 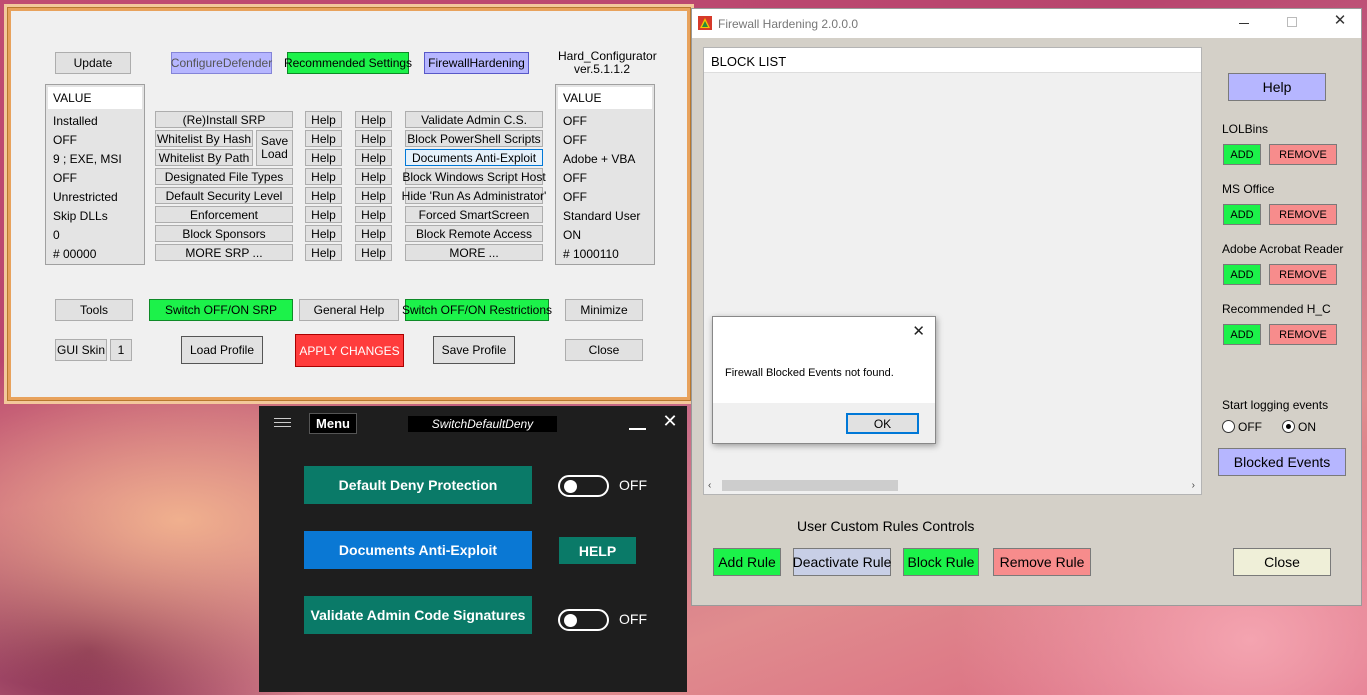 What do you see at coordinates (474, 138) in the screenshot?
I see `block-powershell-scripts-button: Block PowerShell Scripts` at bounding box center [474, 138].